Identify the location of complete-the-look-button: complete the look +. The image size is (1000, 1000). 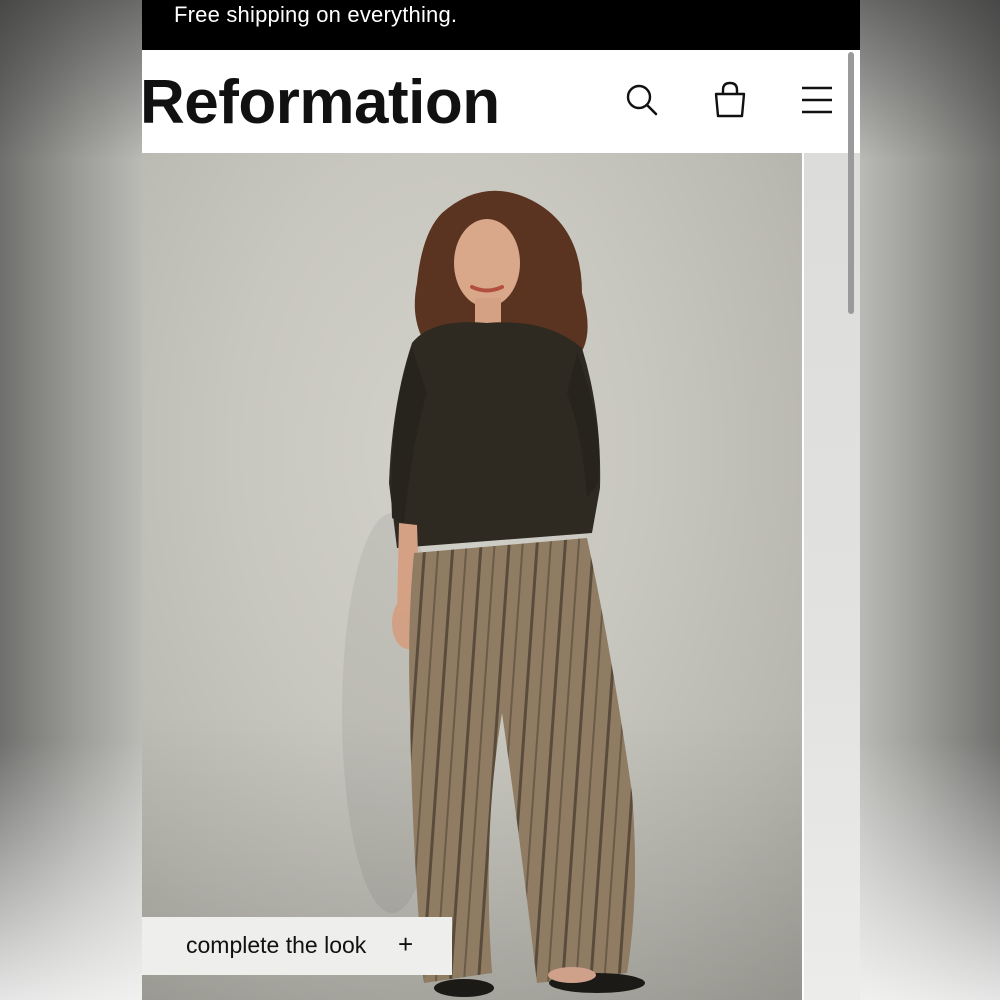
(297, 946).